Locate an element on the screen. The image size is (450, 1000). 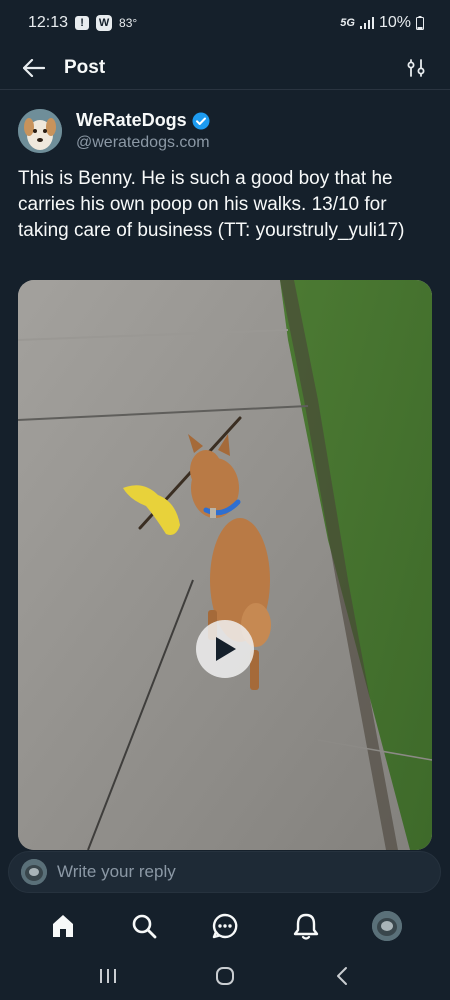
reply-bar is located at coordinates (224, 872).